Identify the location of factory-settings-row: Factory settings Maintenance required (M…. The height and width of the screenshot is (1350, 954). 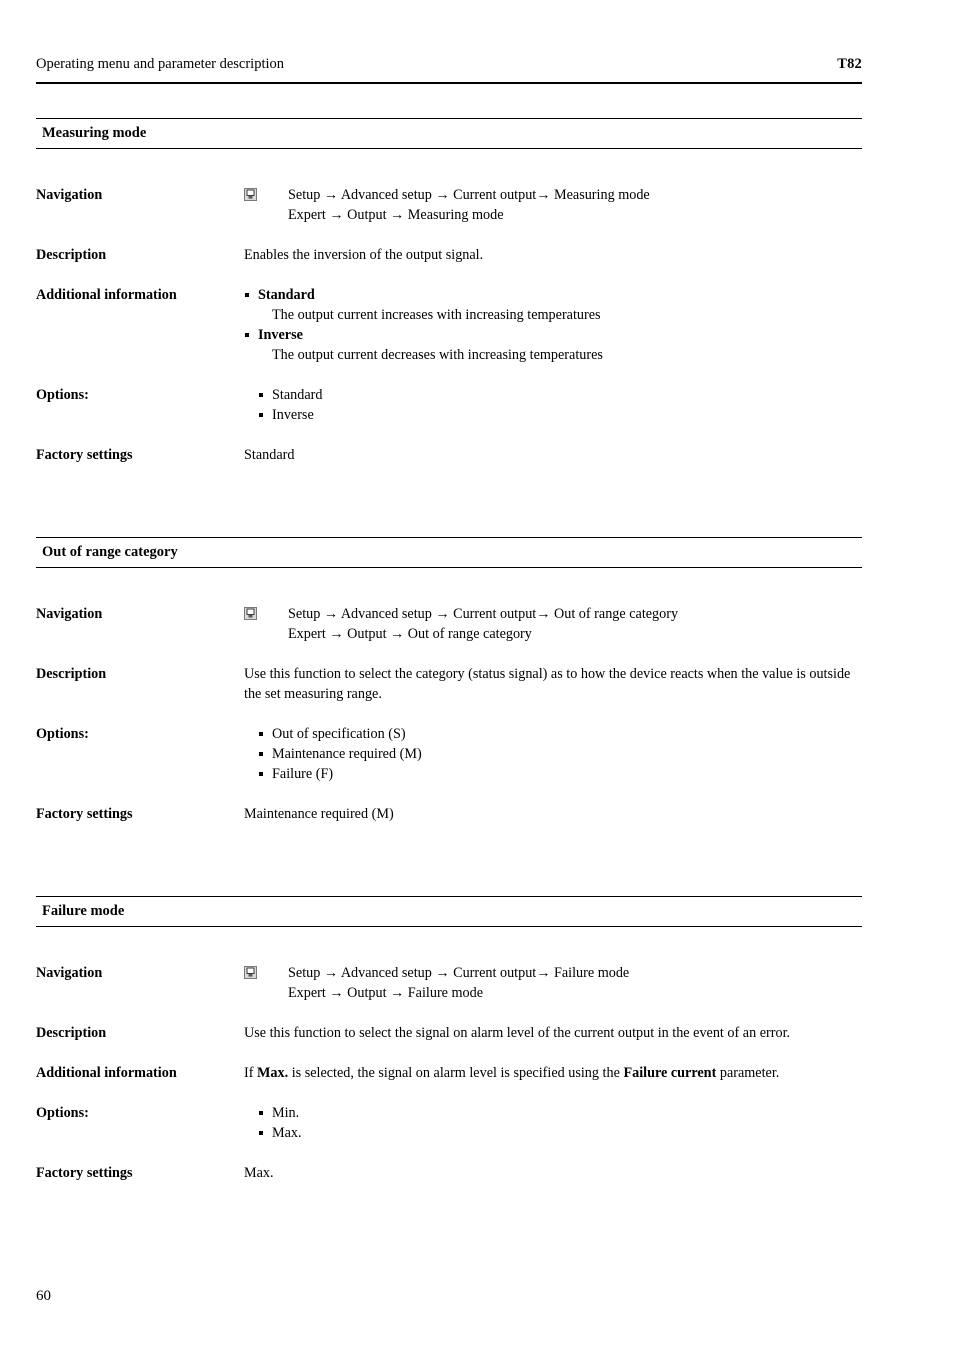
(449, 814).